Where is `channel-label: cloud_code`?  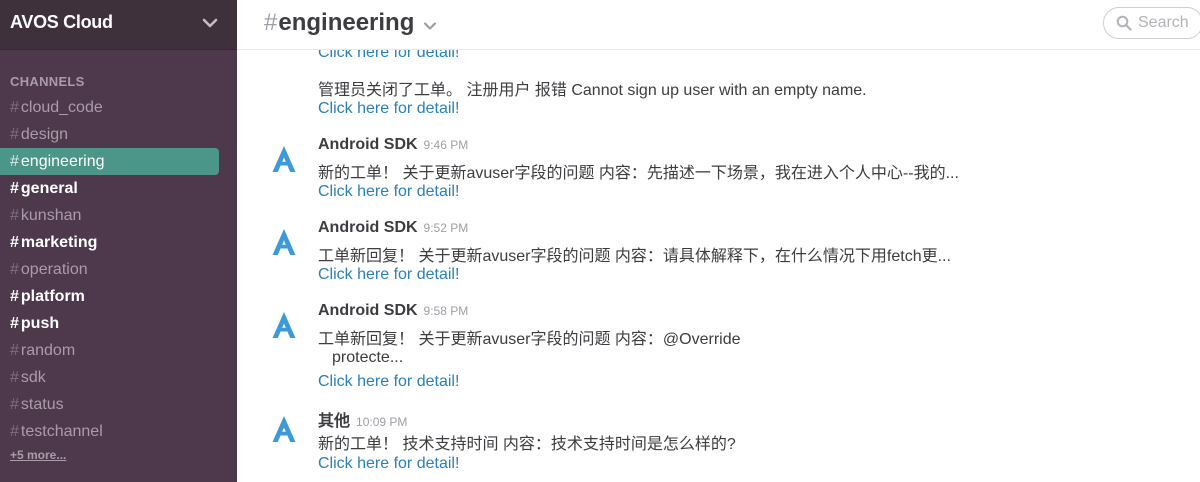
channel-label: cloud_code is located at coordinates (61, 107).